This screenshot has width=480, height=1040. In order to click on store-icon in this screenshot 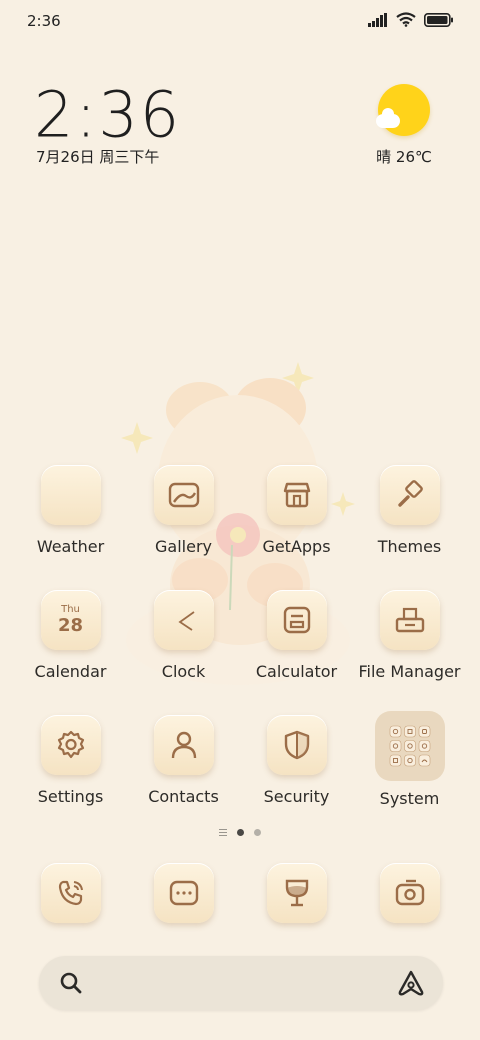, I will do `click(296, 495)`.